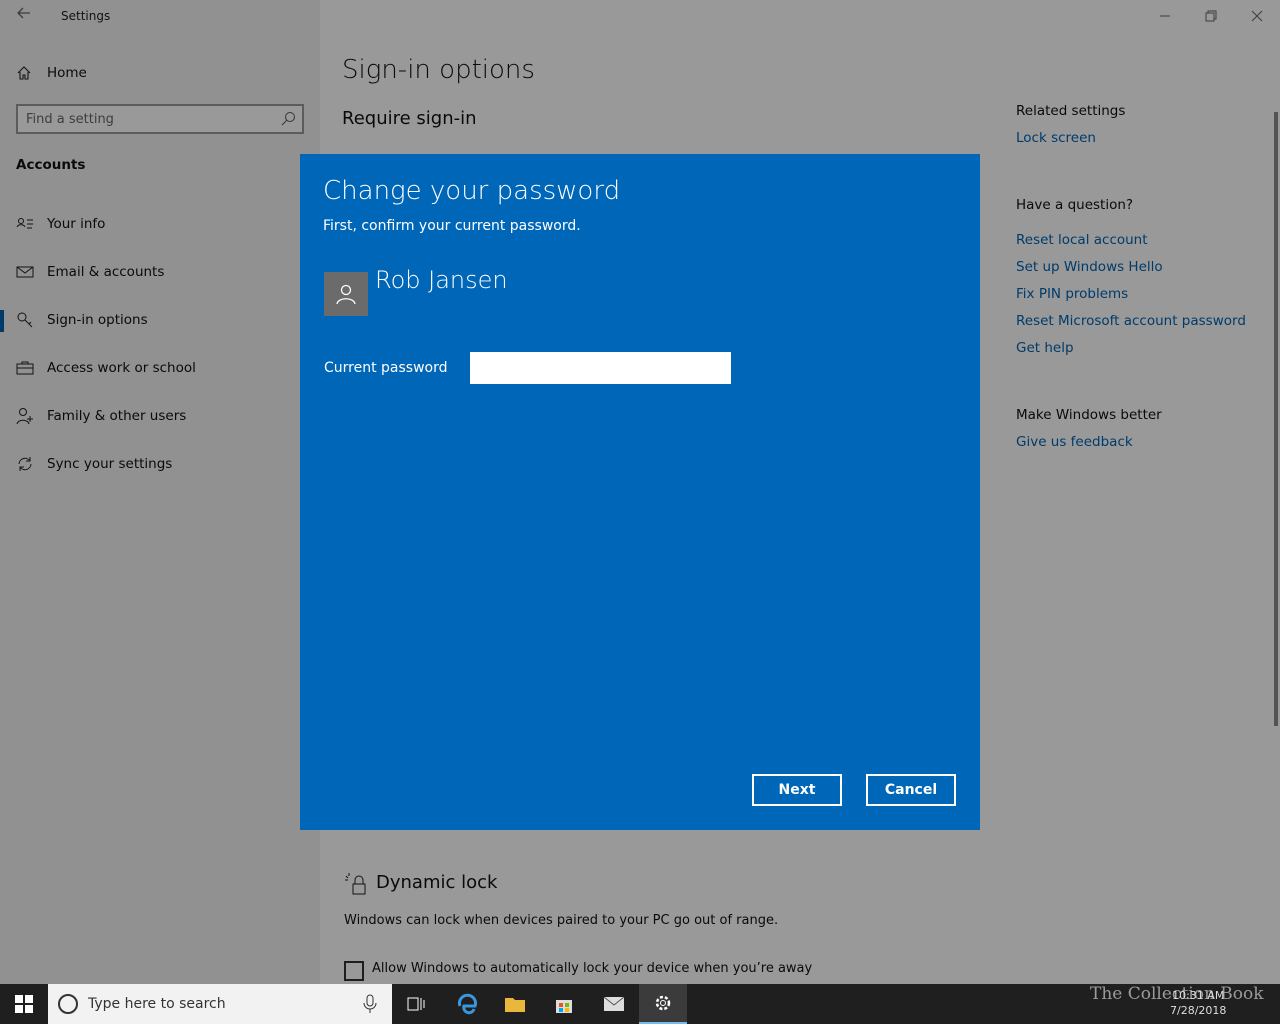  I want to click on file-explorer-icon, so click(515, 1004).